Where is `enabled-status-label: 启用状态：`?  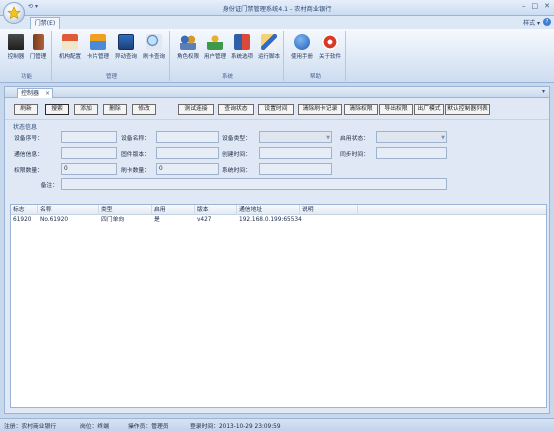 enabled-status-label: 启用状态： is located at coordinates (354, 139).